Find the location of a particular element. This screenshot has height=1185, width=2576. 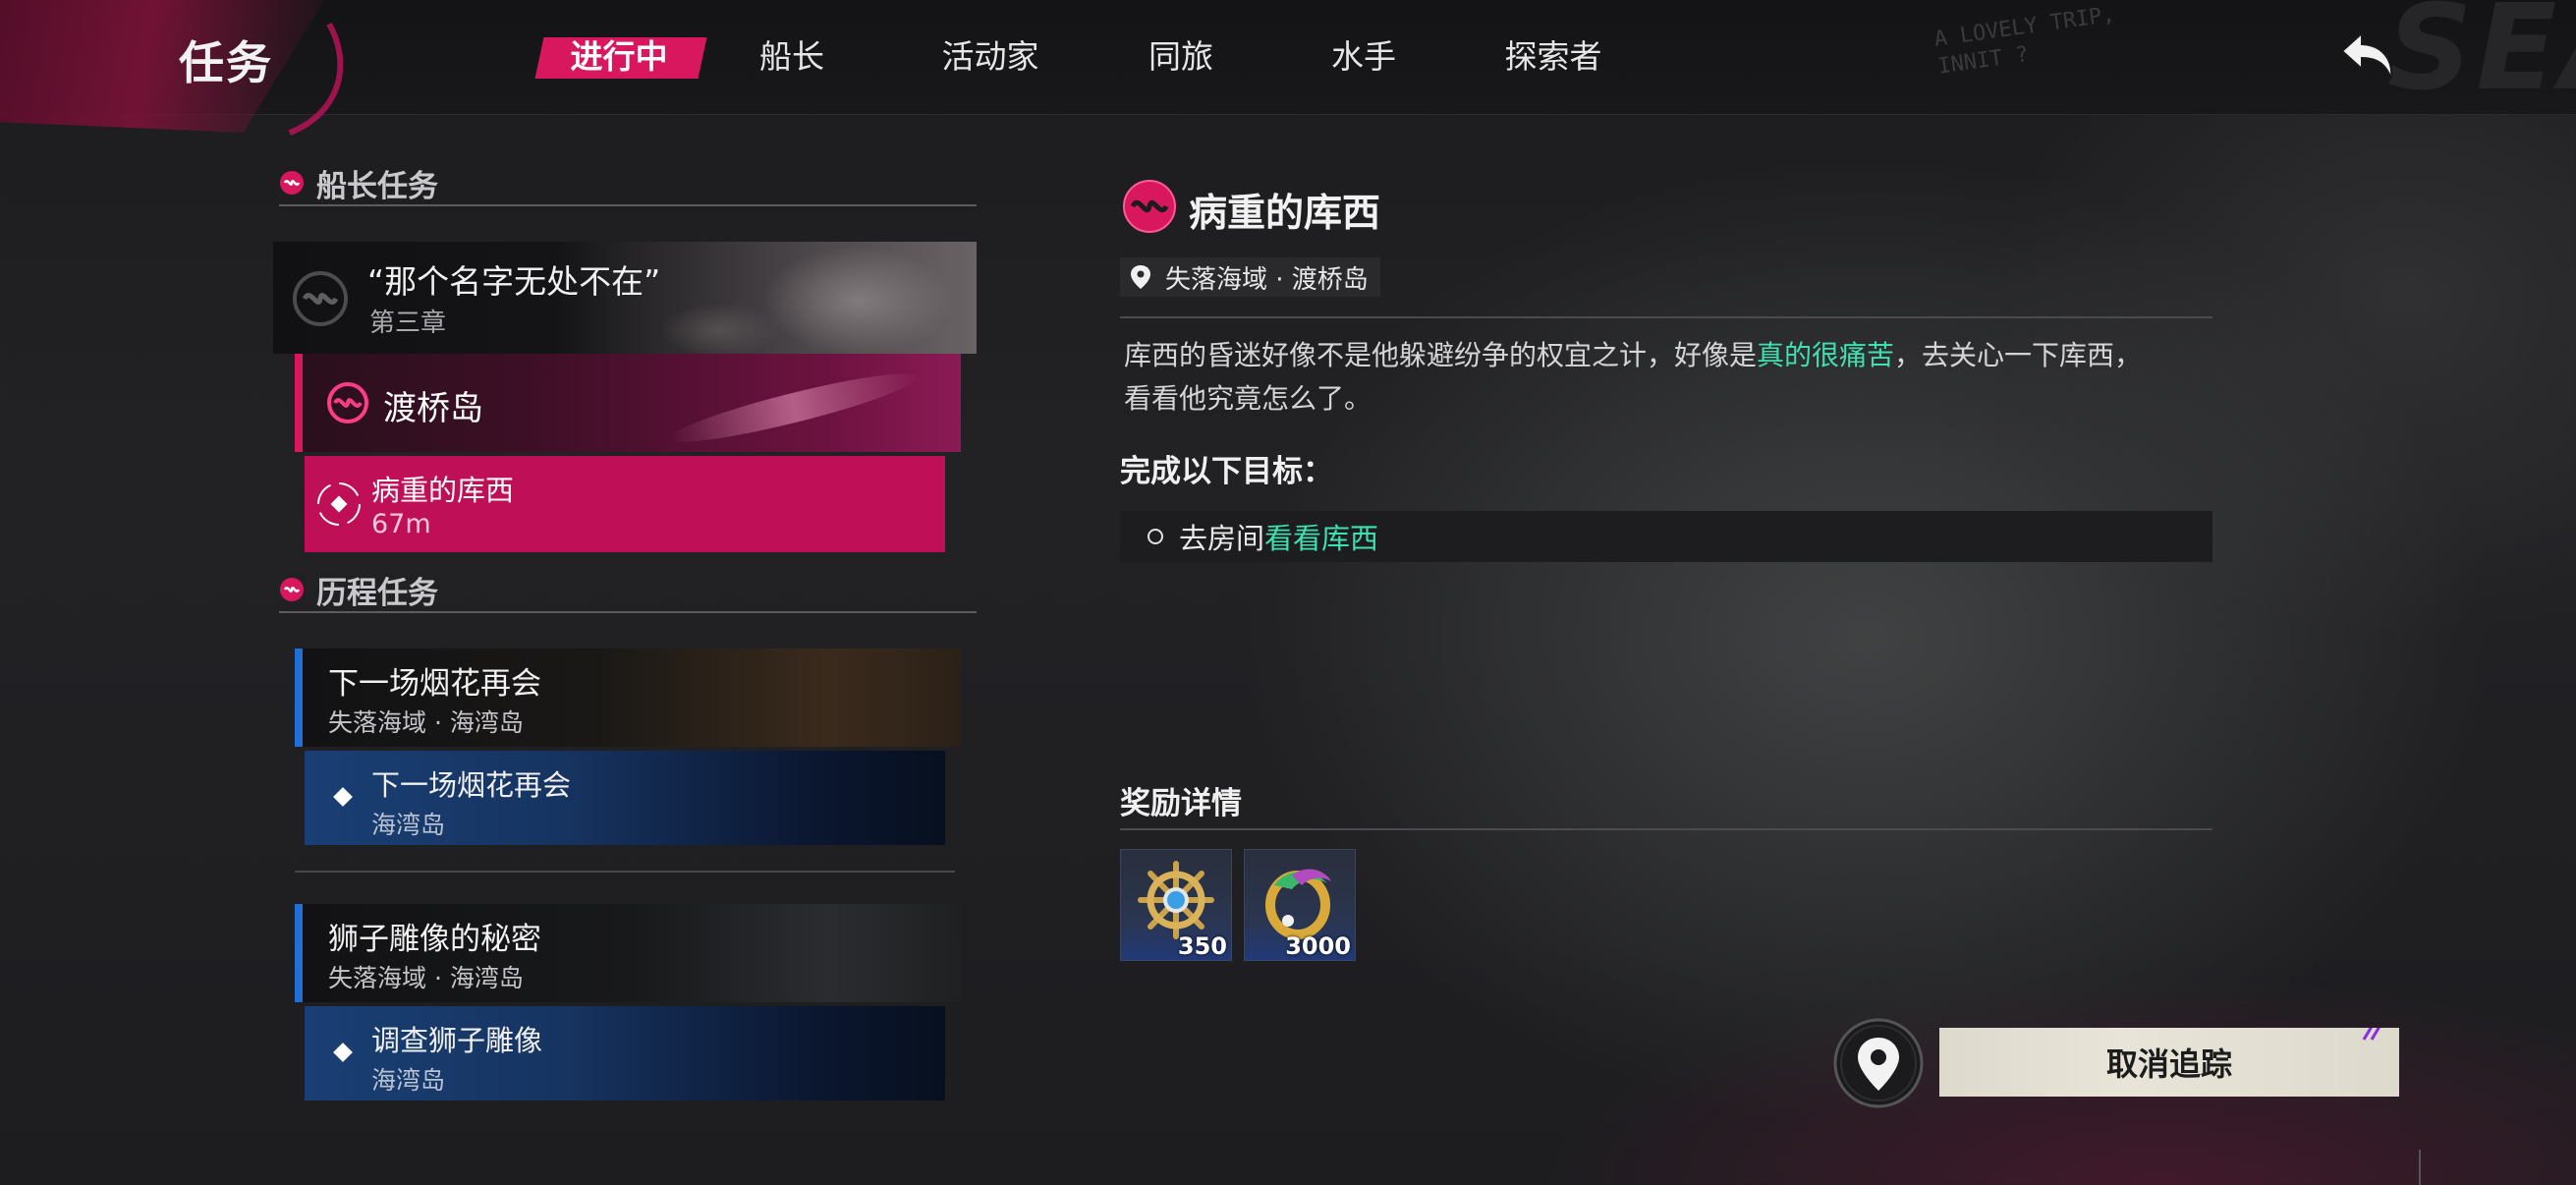

subquest-name: 下一场烟花再会 is located at coordinates (471, 785).